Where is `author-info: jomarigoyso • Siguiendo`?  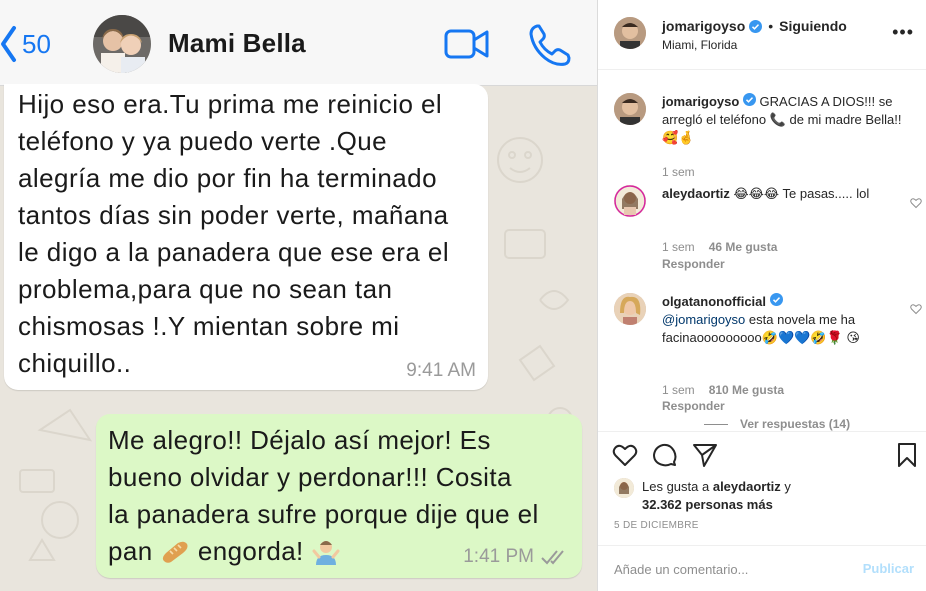 author-info: jomarigoyso • Siguiendo is located at coordinates (754, 26).